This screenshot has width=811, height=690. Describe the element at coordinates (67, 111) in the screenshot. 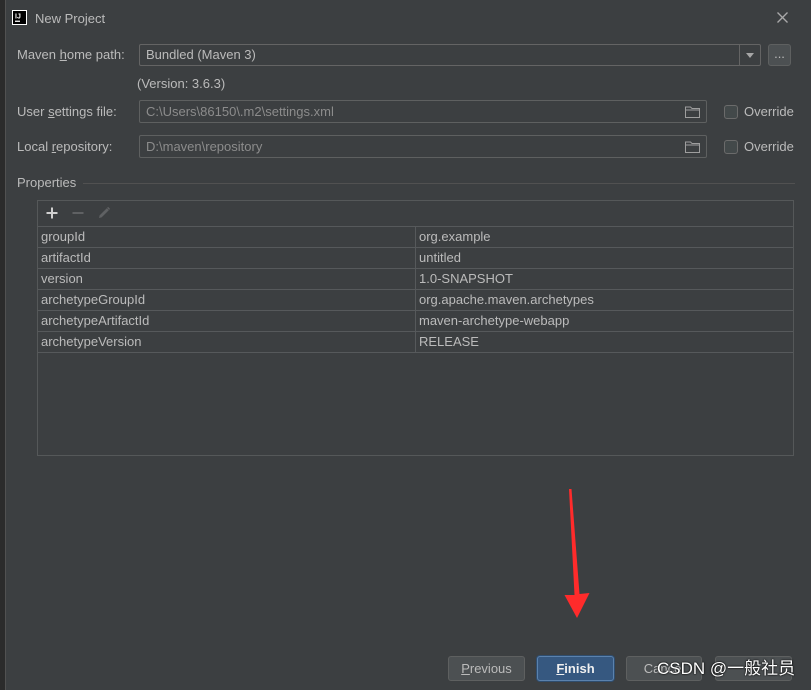

I see `user-settings-label: User settings file:` at that location.